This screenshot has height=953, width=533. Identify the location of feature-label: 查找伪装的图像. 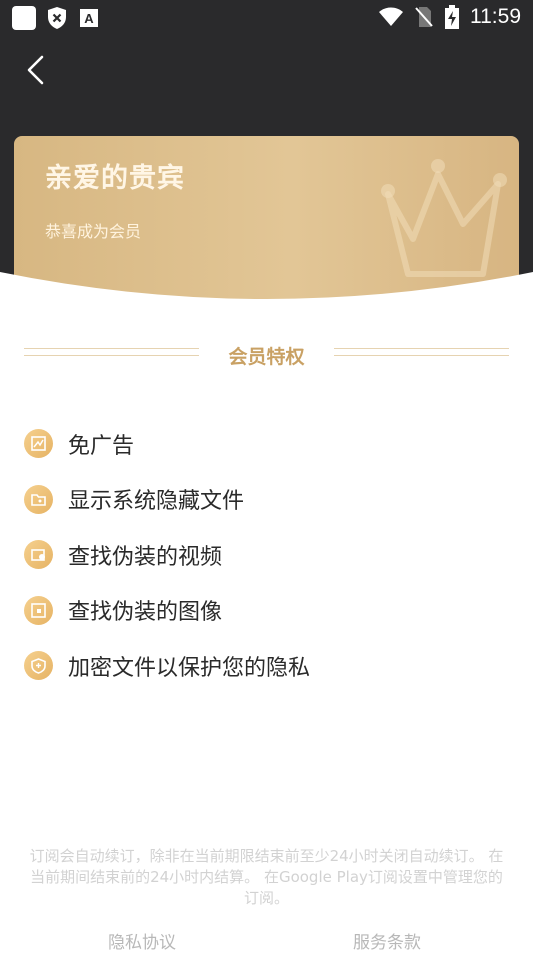
(145, 613).